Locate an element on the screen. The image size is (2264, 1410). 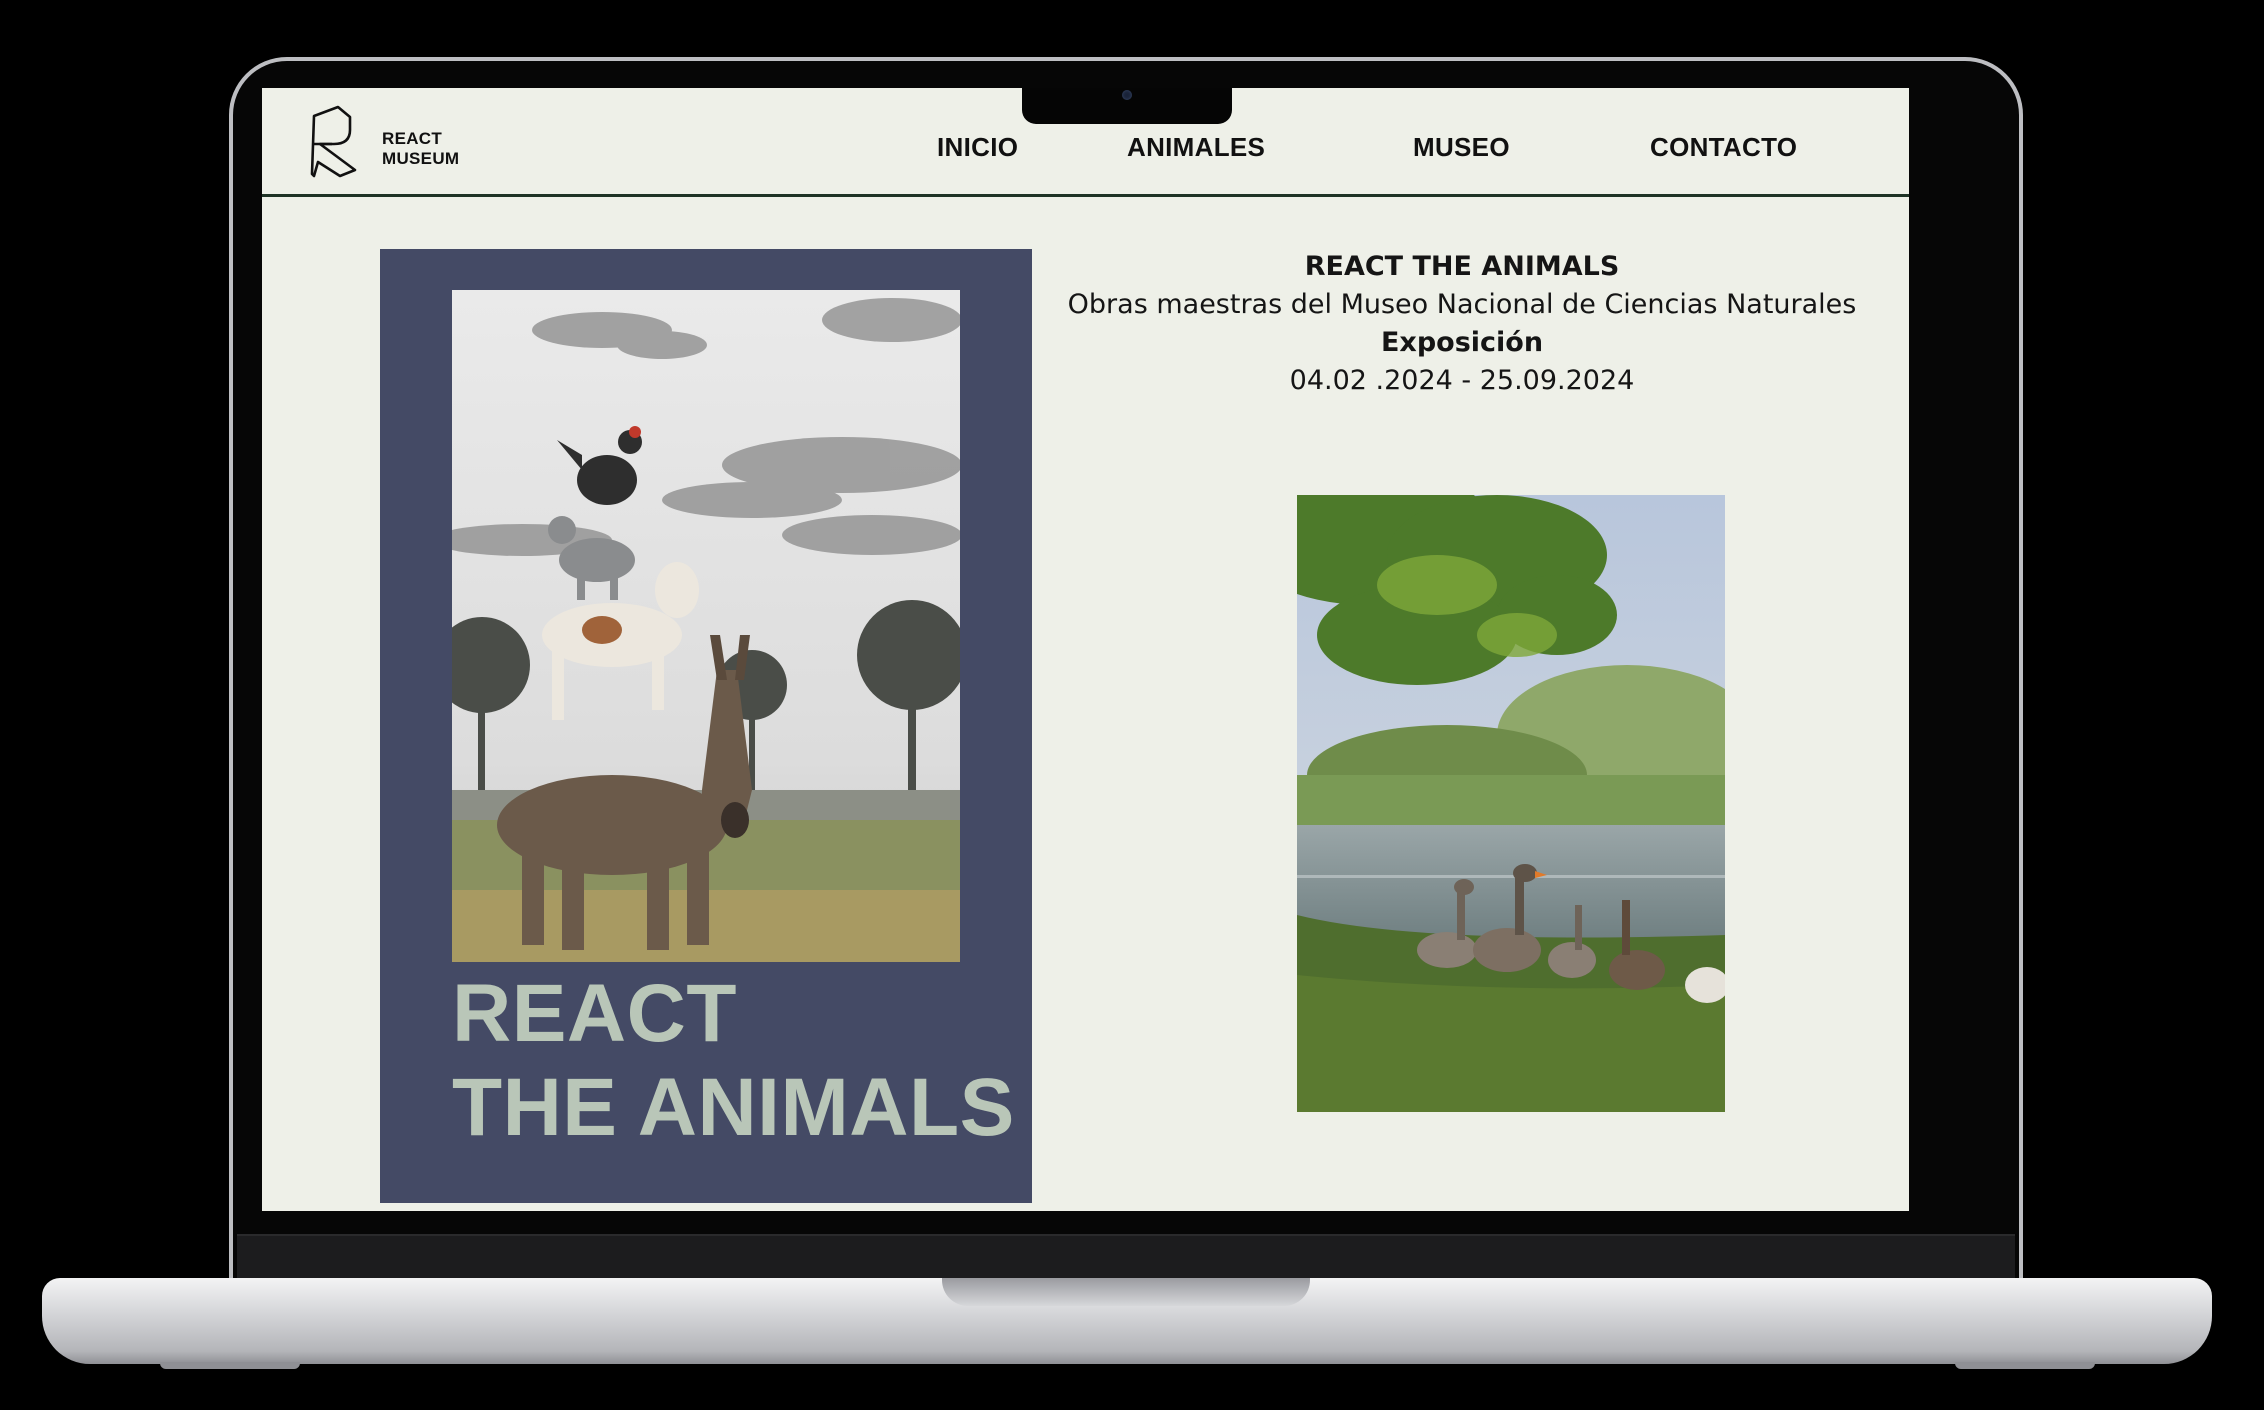
nav-museo: MUSEO is located at coordinates (1461, 147).